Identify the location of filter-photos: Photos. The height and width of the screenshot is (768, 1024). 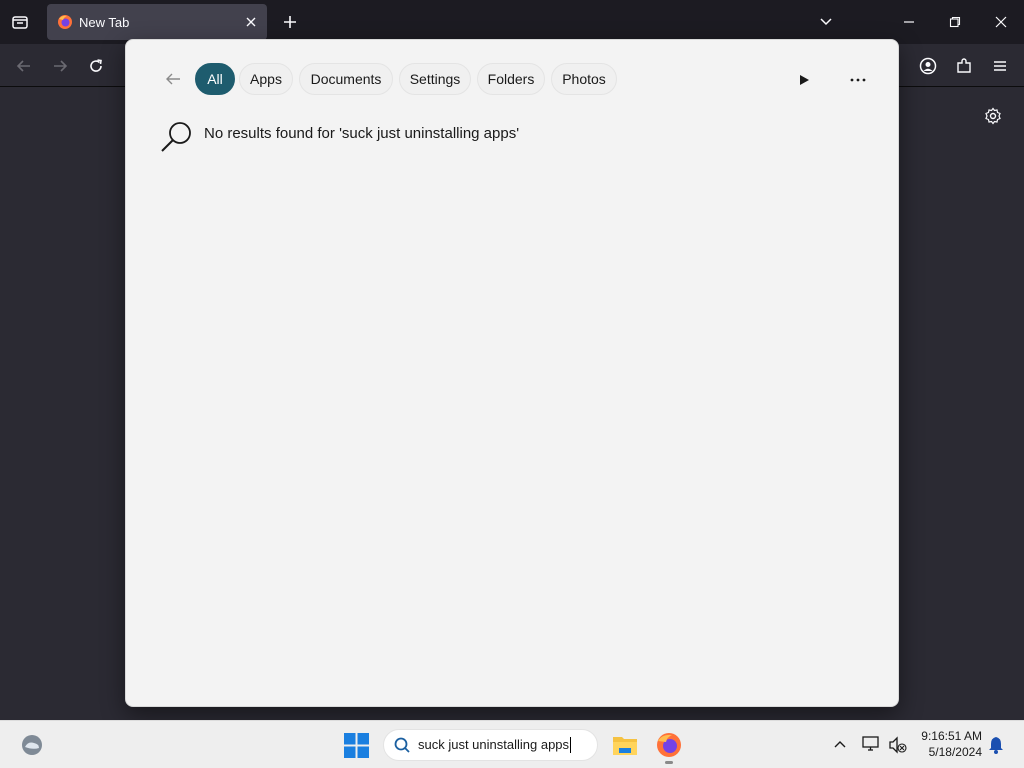
(584, 79).